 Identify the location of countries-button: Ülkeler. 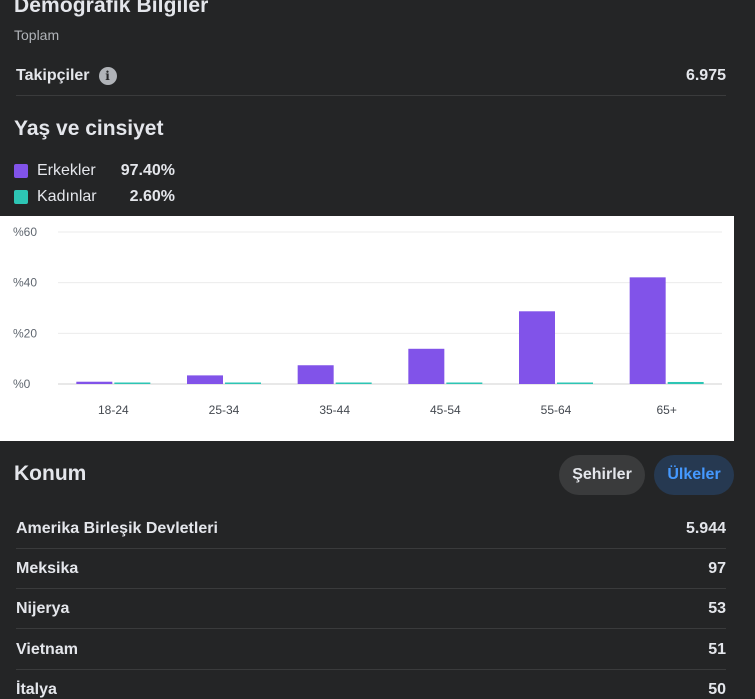
(694, 475).